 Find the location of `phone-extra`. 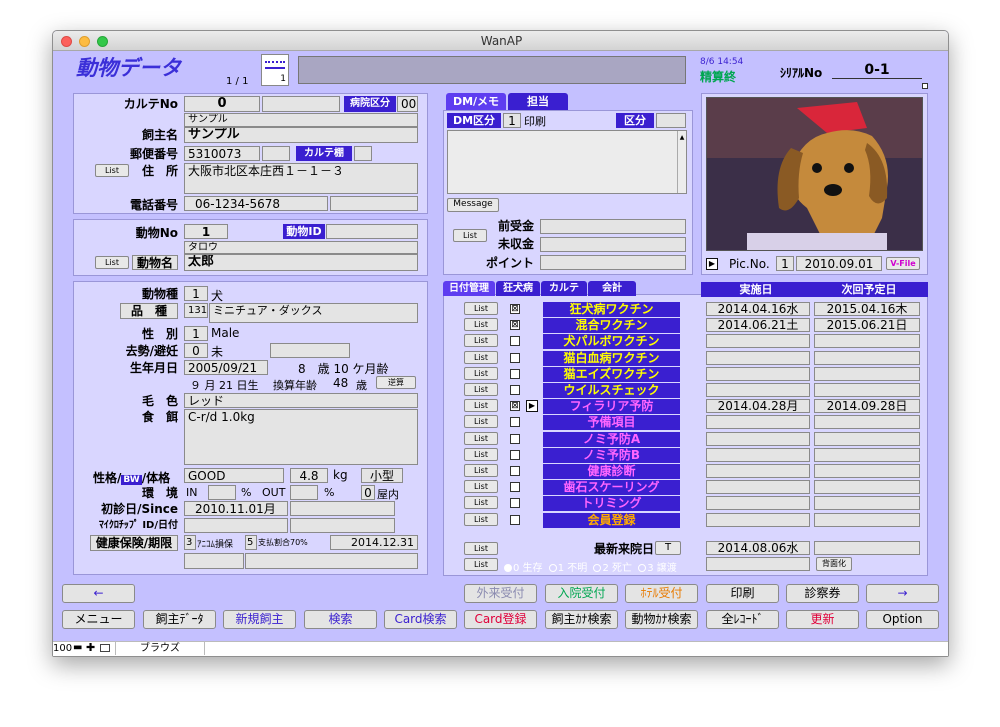

phone-extra is located at coordinates (374, 203).